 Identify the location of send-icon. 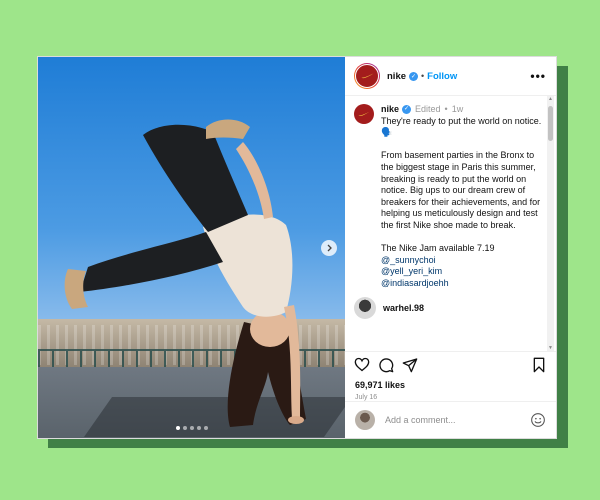
(410, 364).